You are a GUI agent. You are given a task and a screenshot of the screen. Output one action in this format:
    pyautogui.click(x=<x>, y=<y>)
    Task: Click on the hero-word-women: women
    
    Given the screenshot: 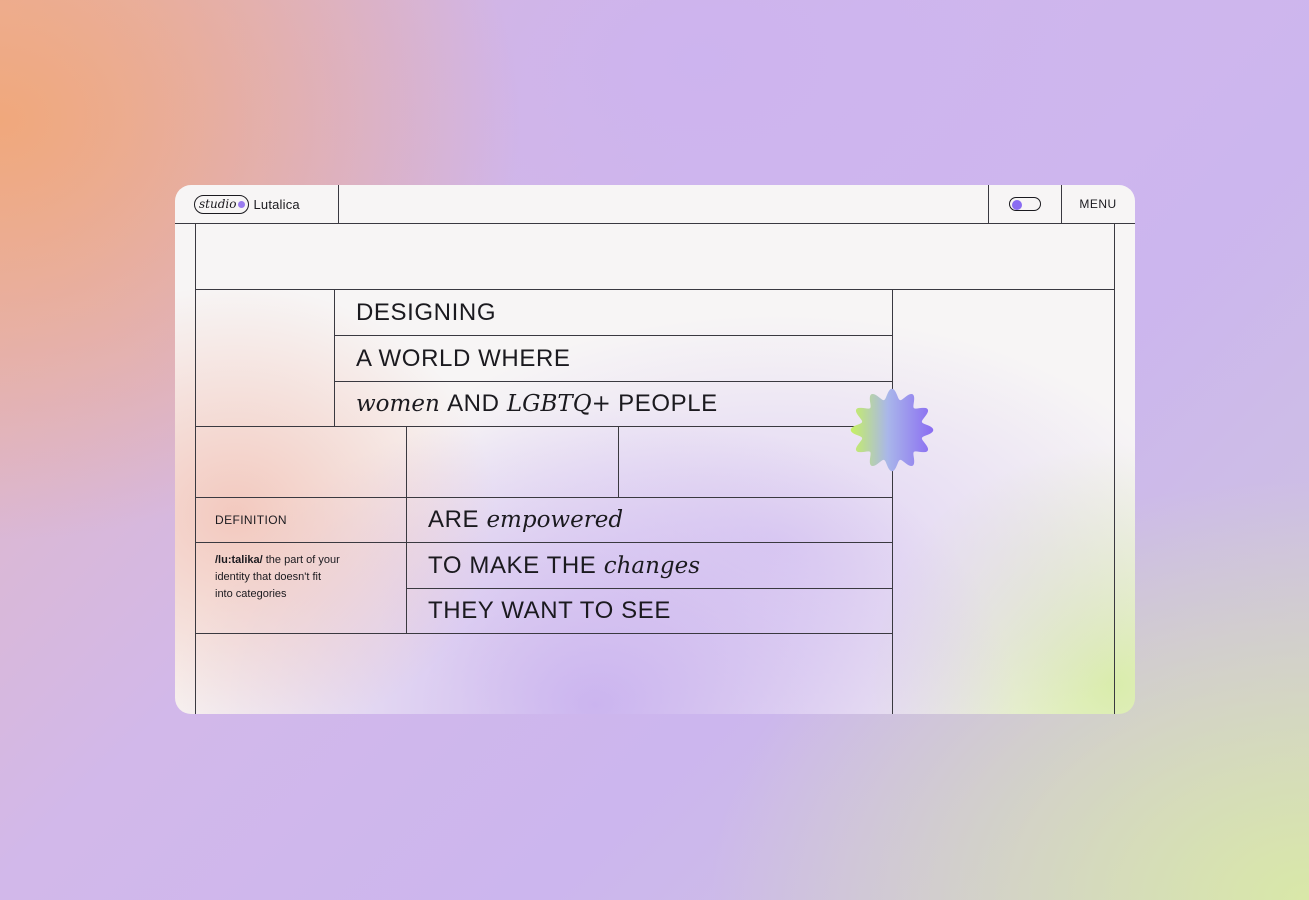 What is the action you would take?
    pyautogui.click(x=398, y=404)
    